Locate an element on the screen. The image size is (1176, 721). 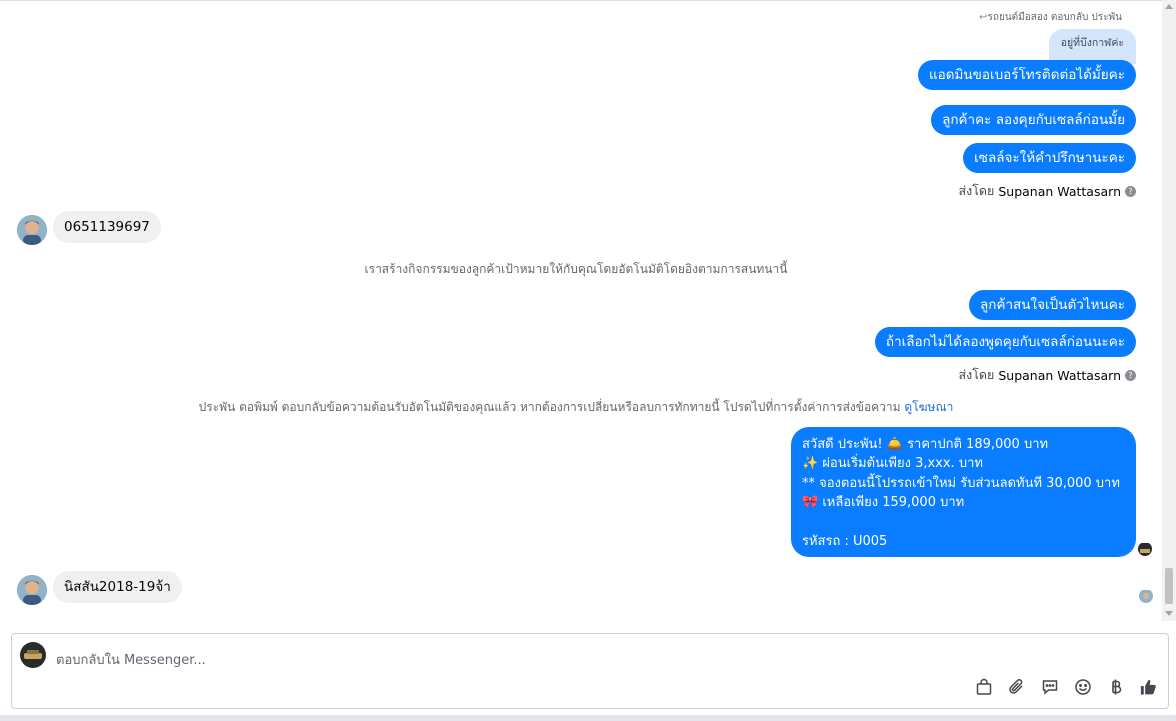
bottom-border is located at coordinates (588, 718).